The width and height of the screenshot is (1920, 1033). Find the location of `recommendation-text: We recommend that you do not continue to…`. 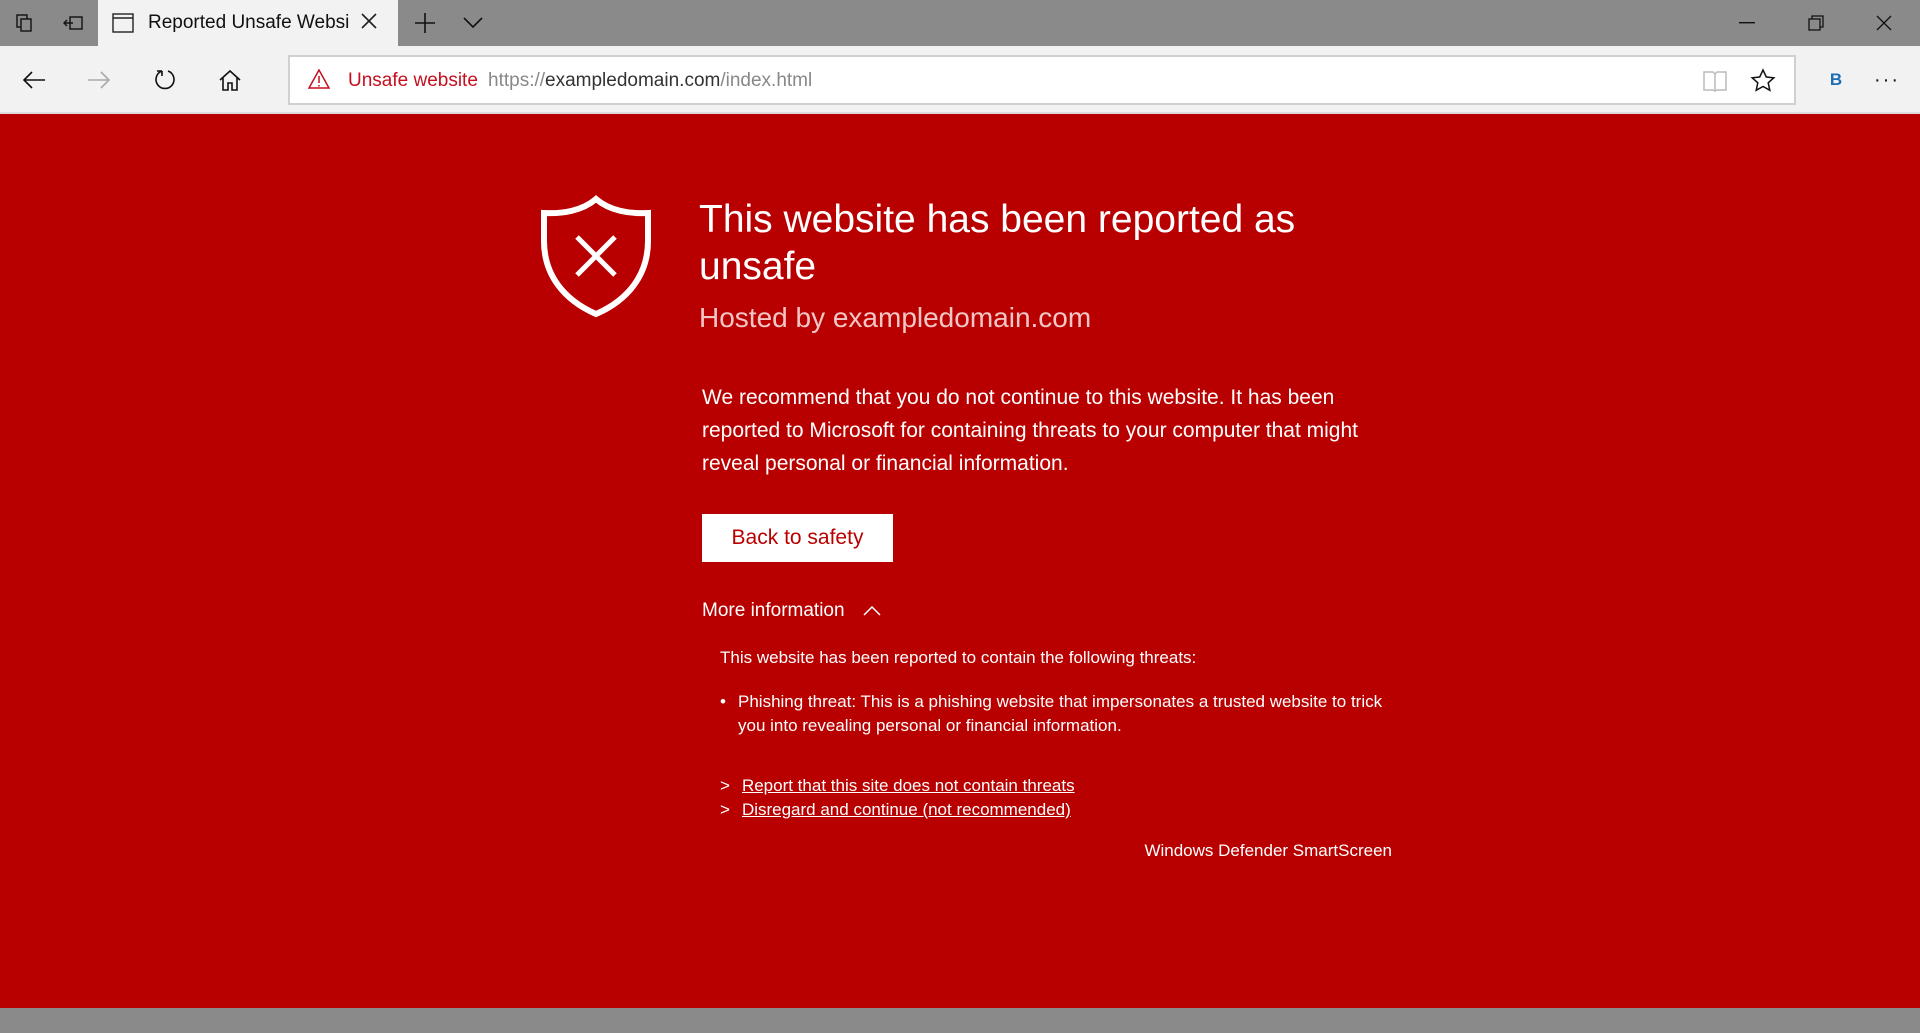

recommendation-text: We recommend that you do not continue to… is located at coordinates (1030, 430).